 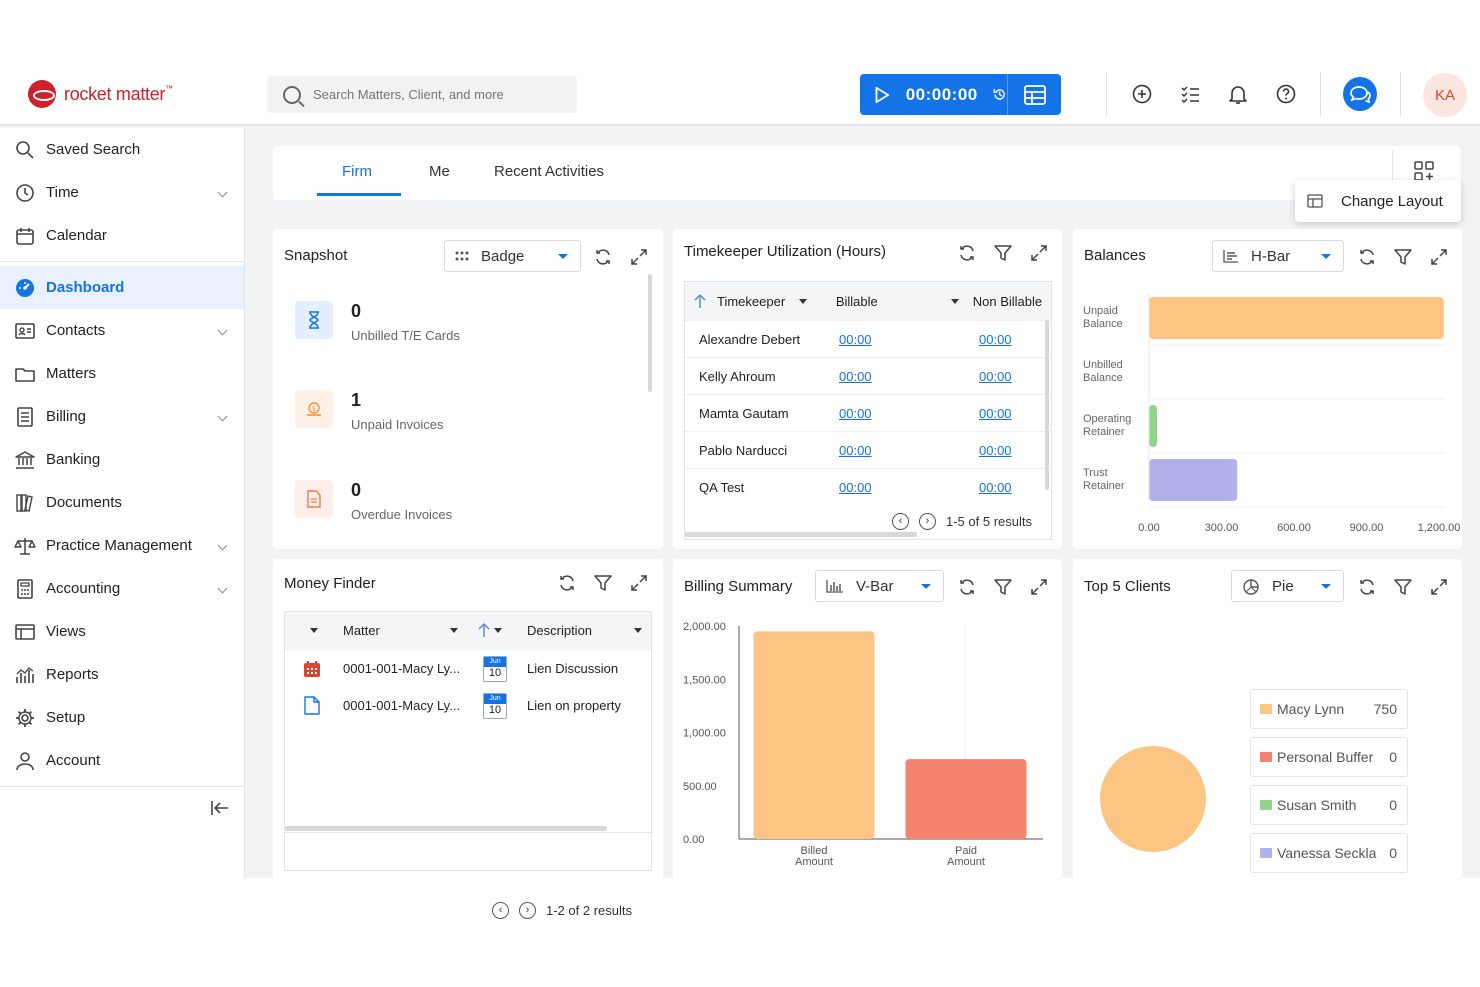 What do you see at coordinates (1286, 94) in the screenshot?
I see `help-icon` at bounding box center [1286, 94].